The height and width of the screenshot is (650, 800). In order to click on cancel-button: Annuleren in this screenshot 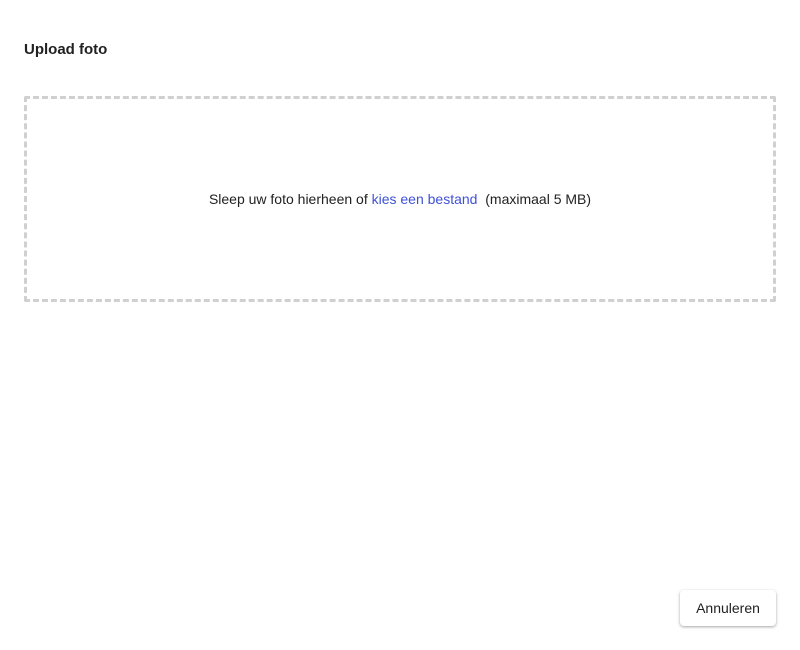, I will do `click(728, 608)`.